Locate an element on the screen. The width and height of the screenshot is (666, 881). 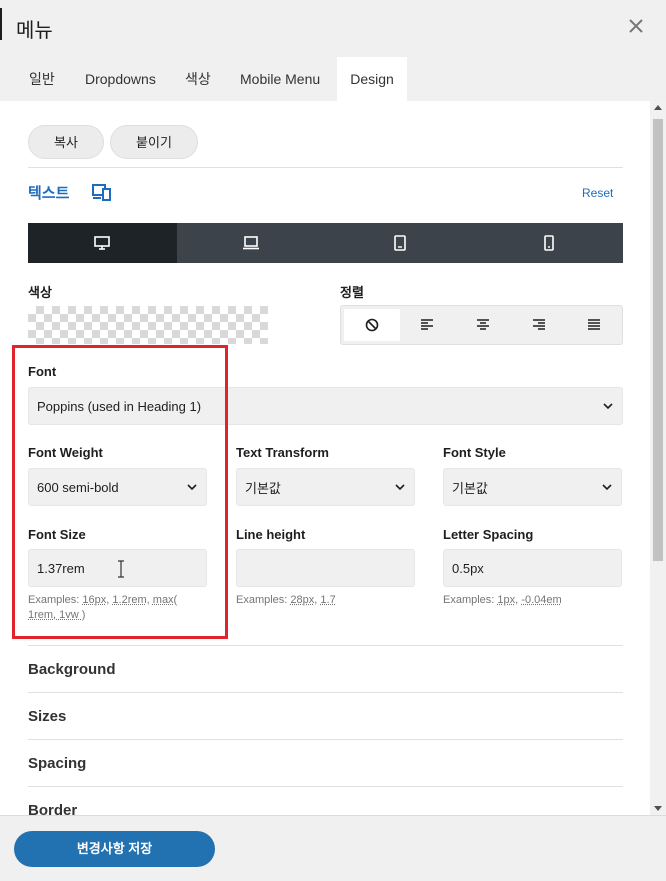
text-transform-value: 기본값 is located at coordinates (263, 488).